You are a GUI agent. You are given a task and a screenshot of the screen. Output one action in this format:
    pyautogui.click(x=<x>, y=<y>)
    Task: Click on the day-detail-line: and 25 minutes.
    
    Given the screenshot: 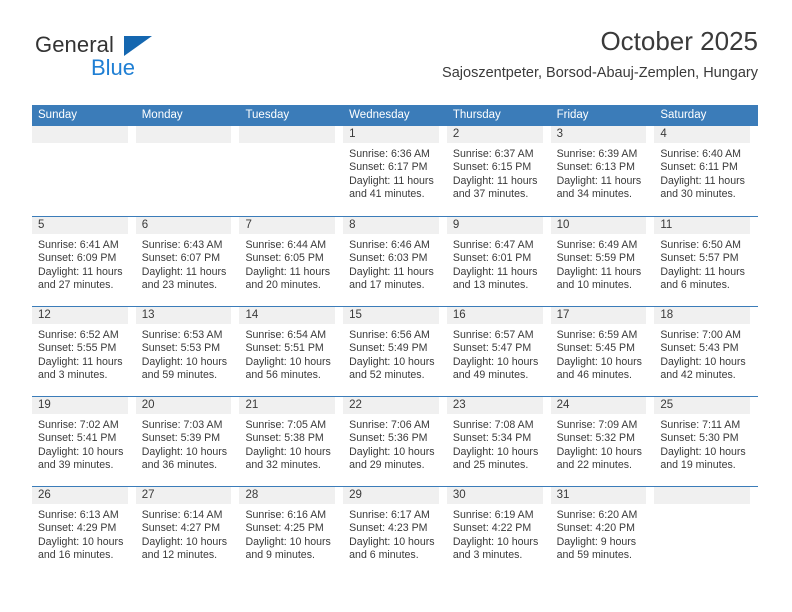 What is the action you would take?
    pyautogui.click(x=490, y=465)
    